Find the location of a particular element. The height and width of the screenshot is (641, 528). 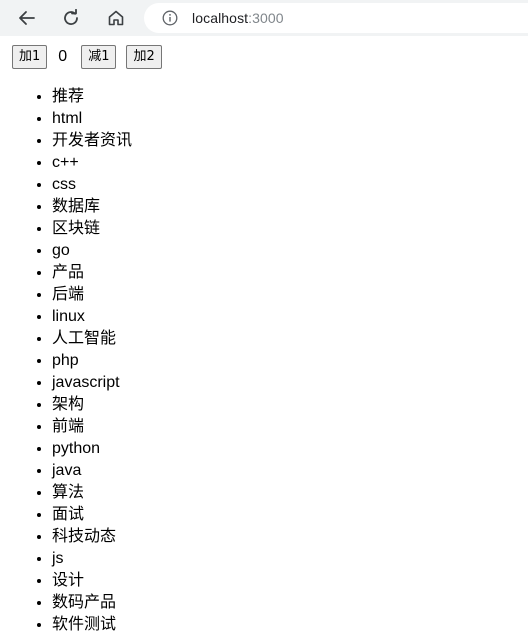

url-host: localhost is located at coordinates (220, 18).